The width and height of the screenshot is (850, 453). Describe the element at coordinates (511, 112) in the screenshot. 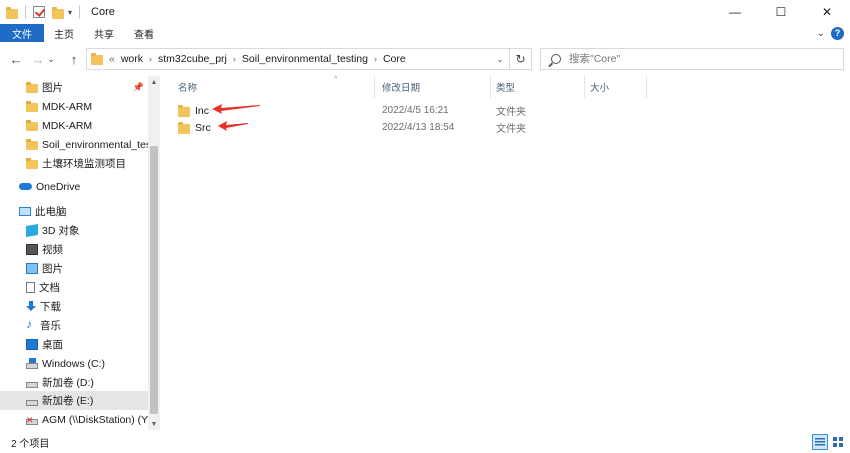

I see `file-type: 文件夹` at that location.